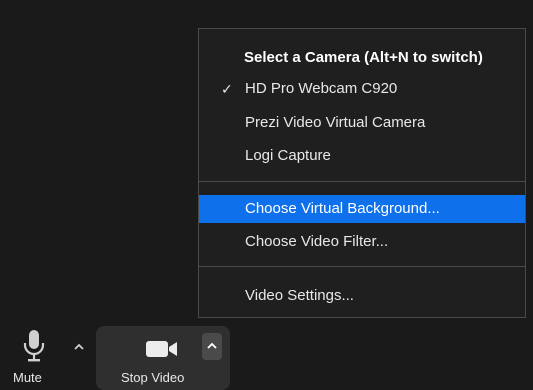 The height and width of the screenshot is (390, 533). I want to click on video-options-button, so click(212, 346).